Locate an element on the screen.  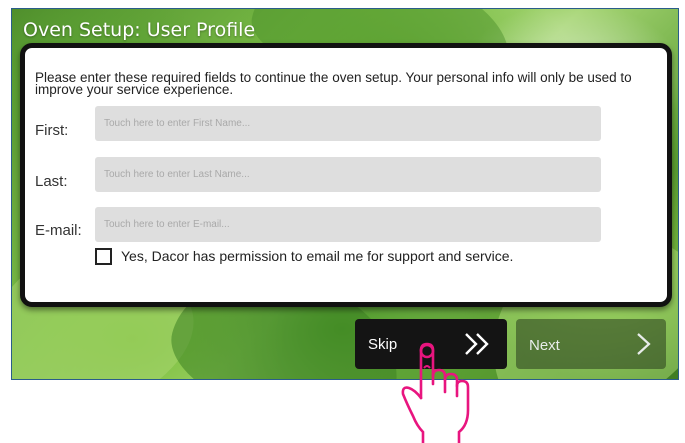
chevron-right-icon is located at coordinates (644, 344).